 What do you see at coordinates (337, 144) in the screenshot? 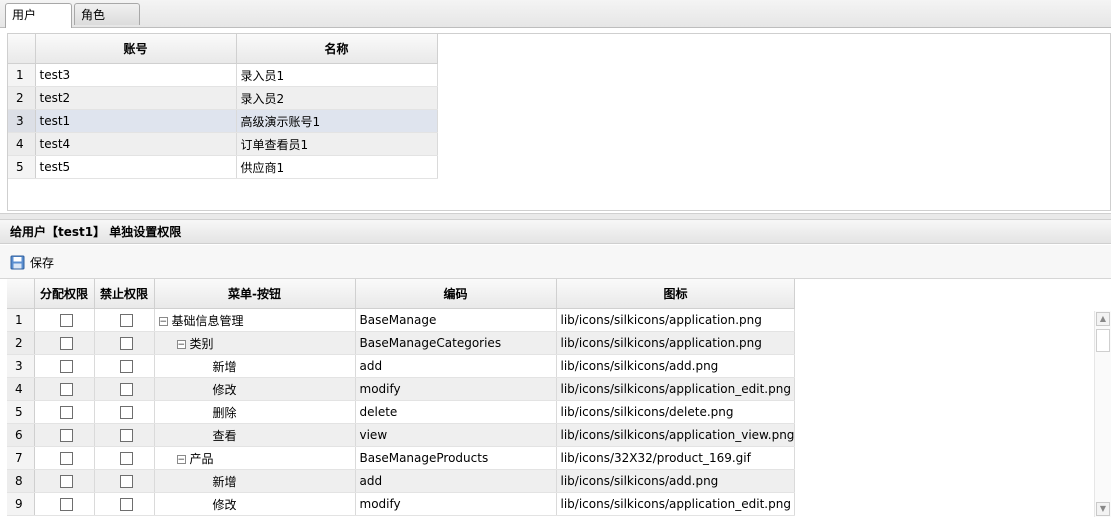
I see `cell-name: 订单查看员1` at bounding box center [337, 144].